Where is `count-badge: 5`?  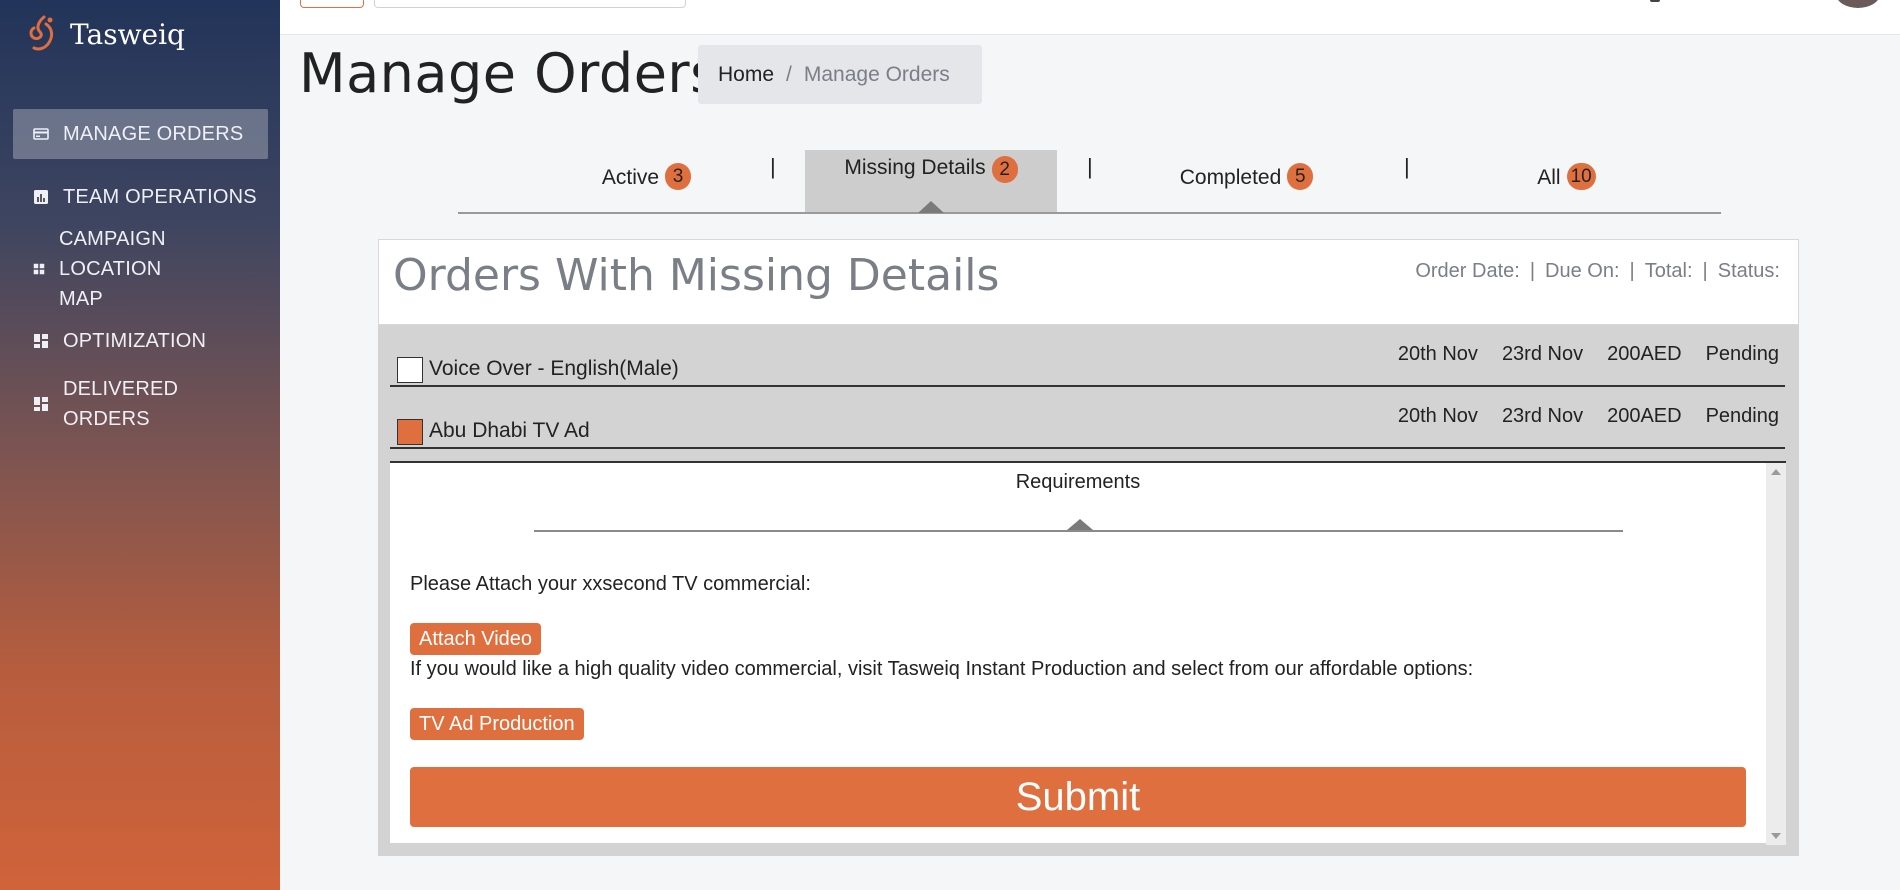 count-badge: 5 is located at coordinates (1300, 176).